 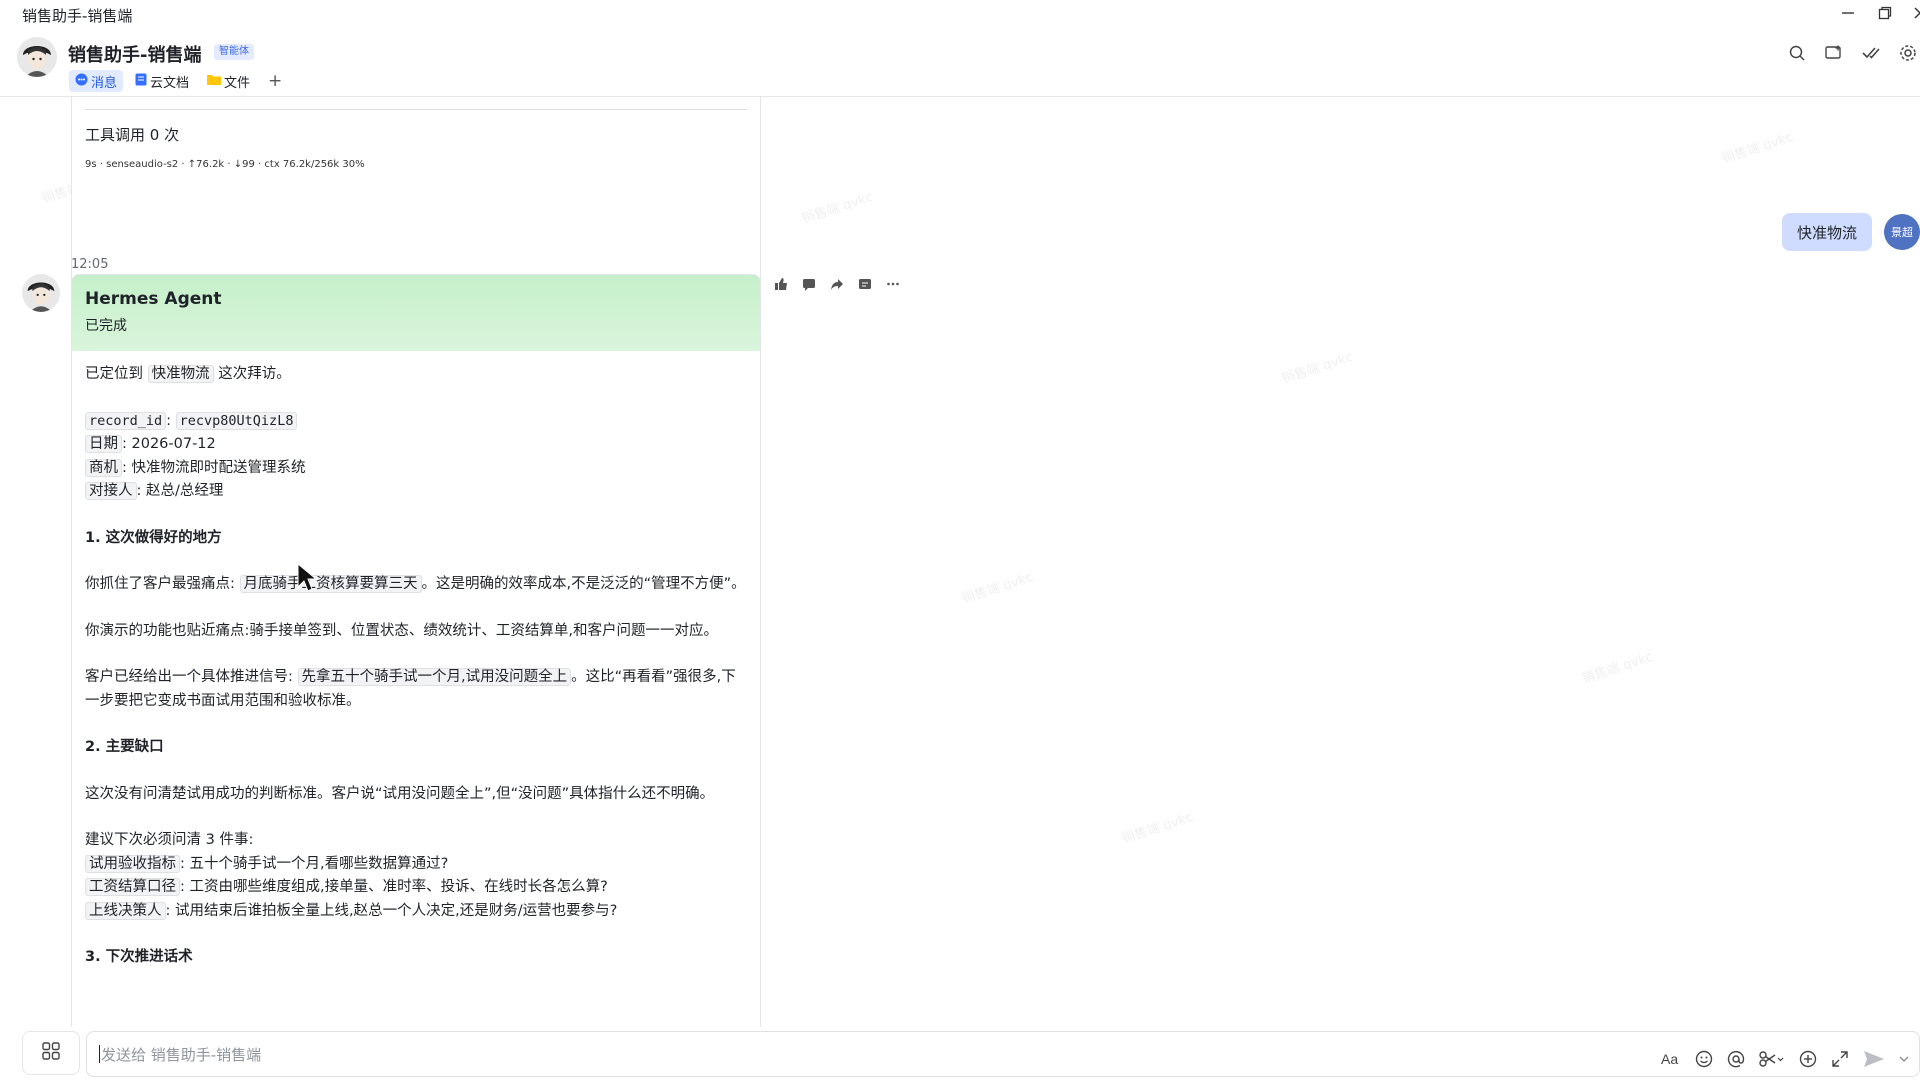 What do you see at coordinates (153, 537) in the screenshot?
I see `section-heading: 1. 这次做得好的地方` at bounding box center [153, 537].